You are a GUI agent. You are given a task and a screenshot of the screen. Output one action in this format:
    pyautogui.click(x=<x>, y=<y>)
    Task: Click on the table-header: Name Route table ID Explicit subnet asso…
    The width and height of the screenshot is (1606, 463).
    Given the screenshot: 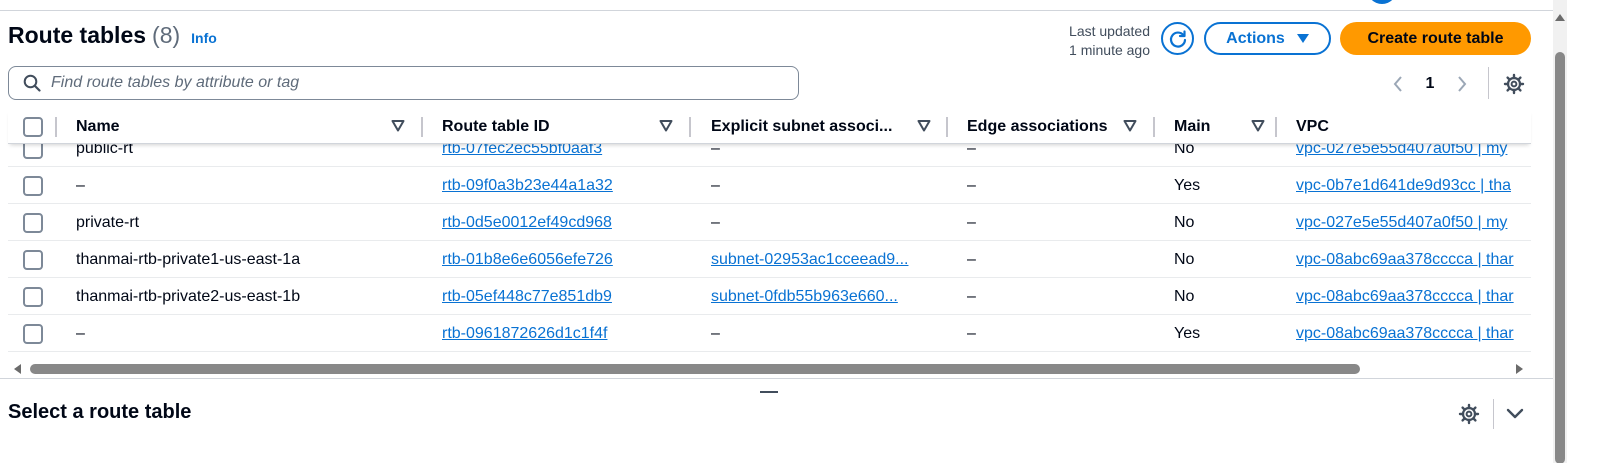 What is the action you would take?
    pyautogui.click(x=769, y=127)
    